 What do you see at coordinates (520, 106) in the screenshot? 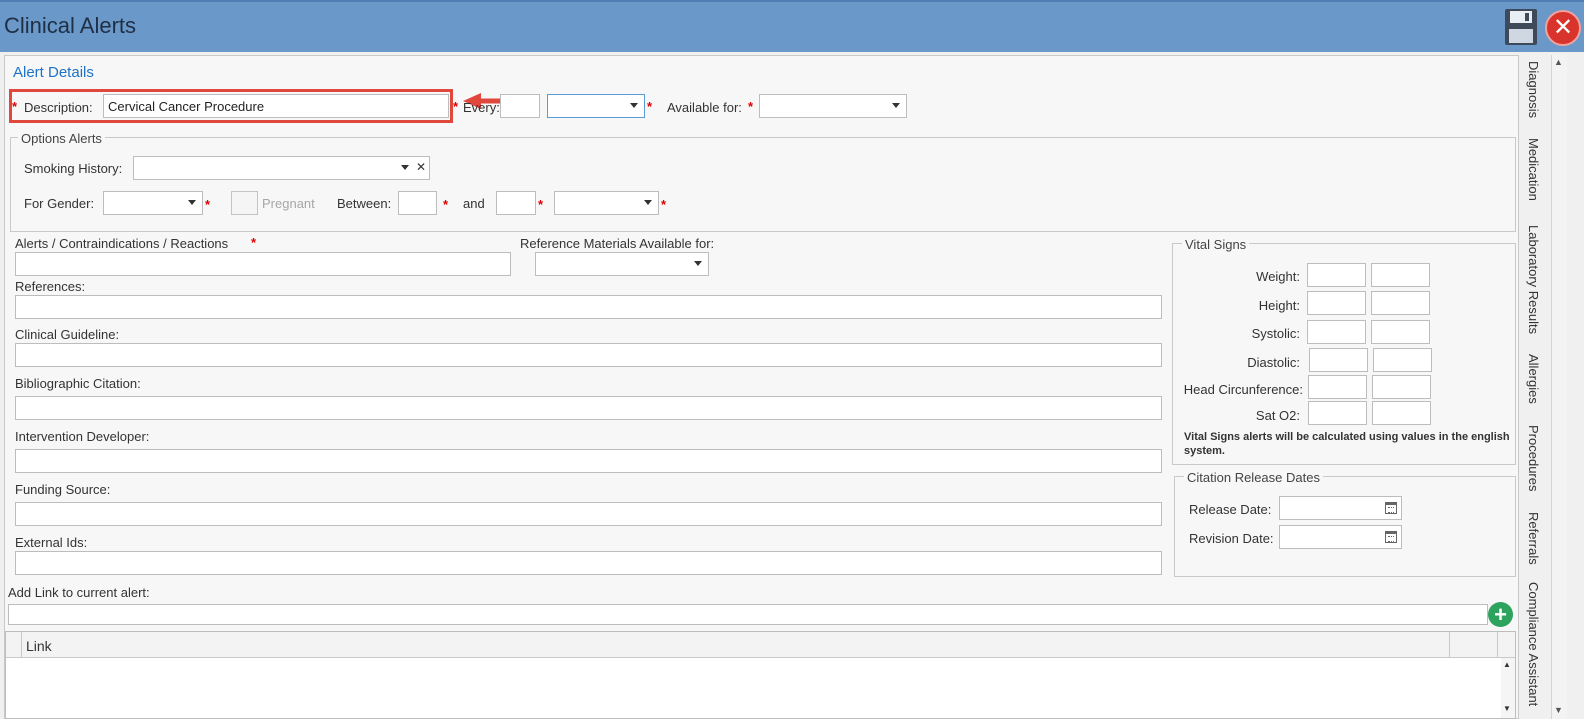
I see `every-input` at bounding box center [520, 106].